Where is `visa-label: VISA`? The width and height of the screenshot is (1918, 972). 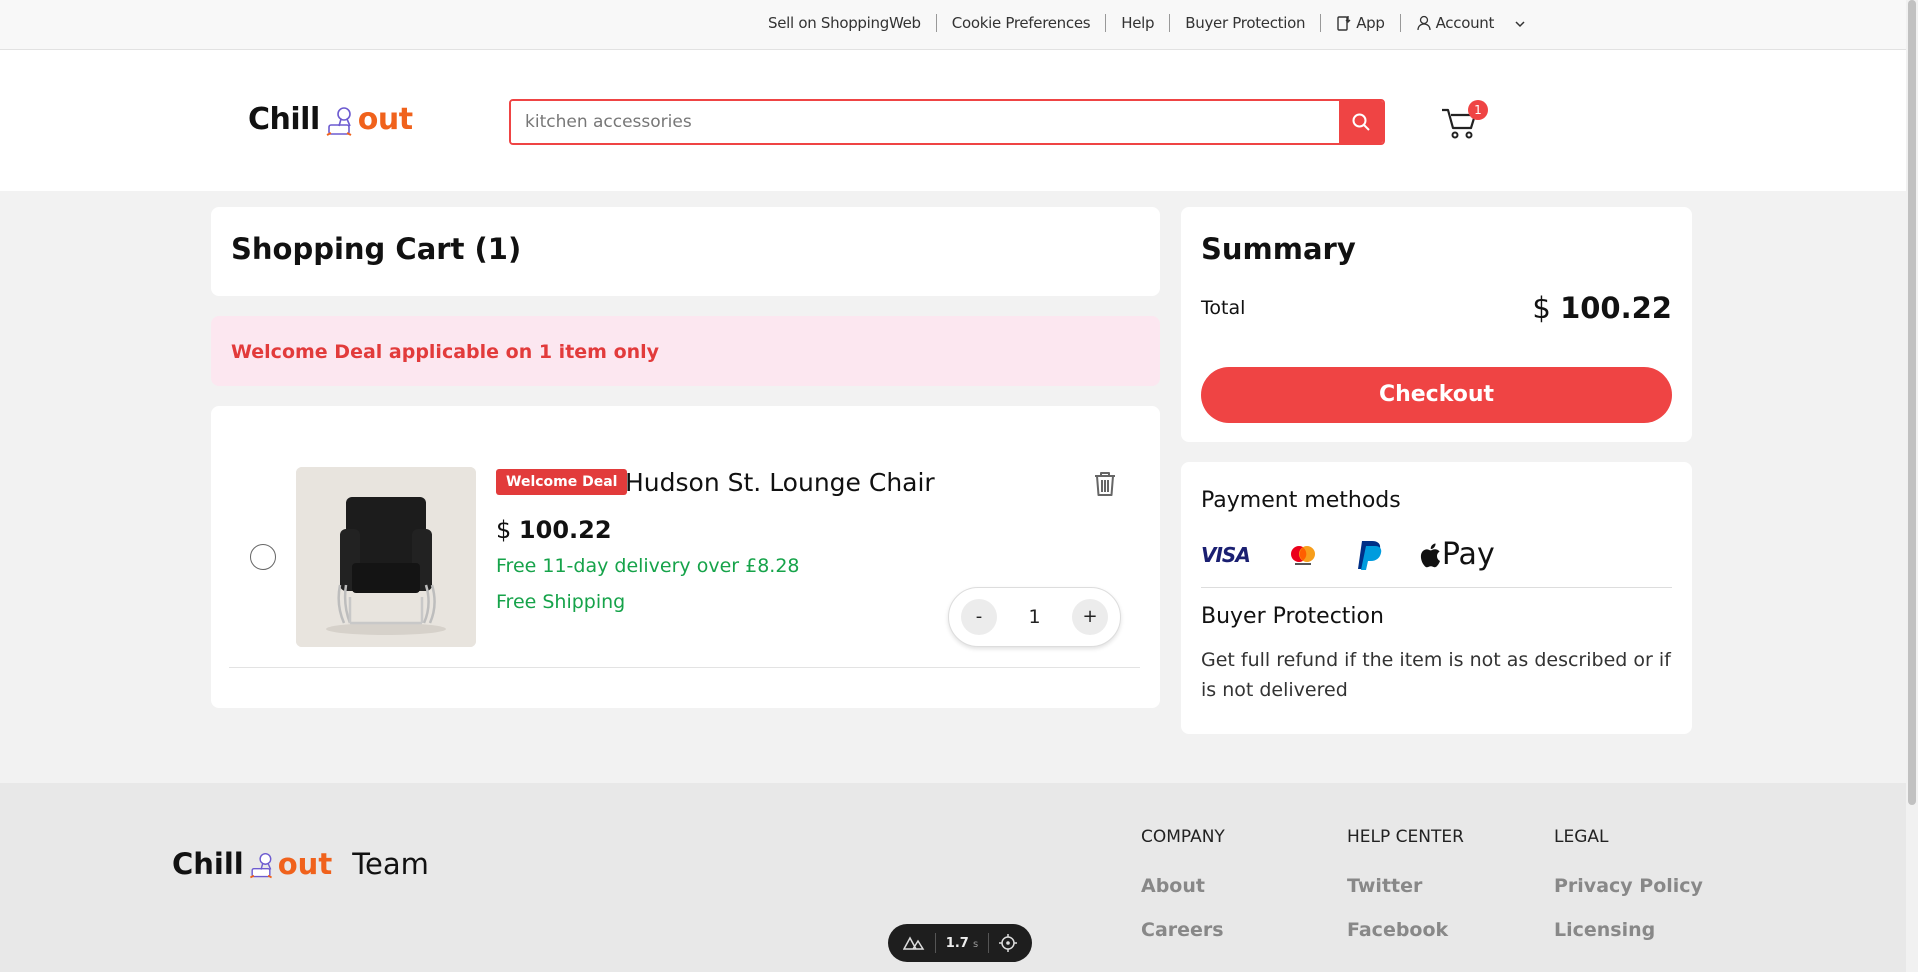 visa-label: VISA is located at coordinates (1226, 554).